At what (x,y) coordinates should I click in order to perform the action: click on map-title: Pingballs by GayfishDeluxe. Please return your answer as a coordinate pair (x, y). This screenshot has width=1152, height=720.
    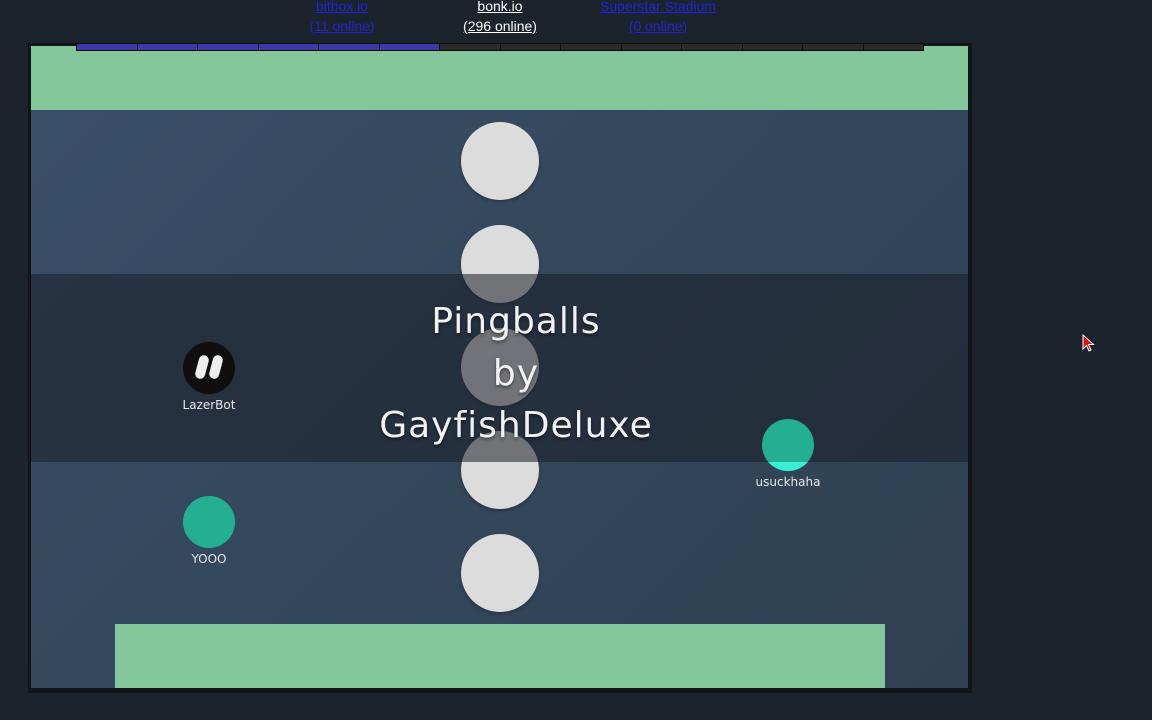
    Looking at the image, I should click on (516, 374).